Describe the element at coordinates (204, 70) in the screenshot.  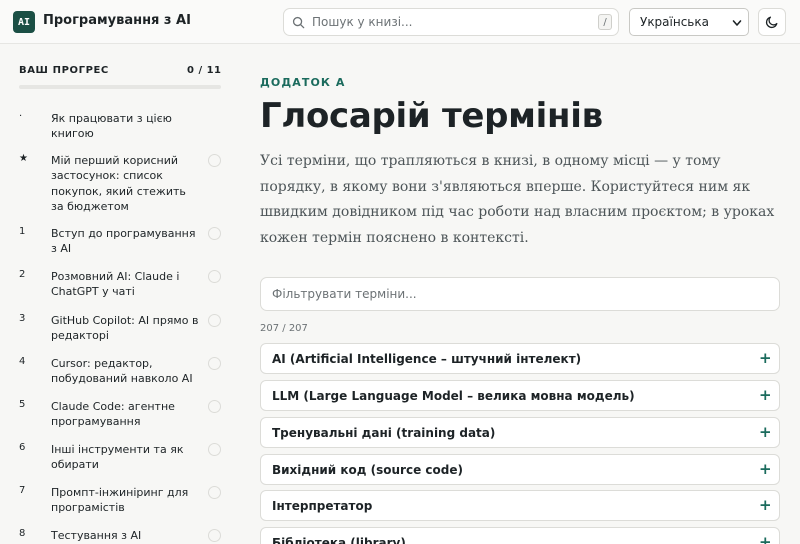
I see `progress-count: 0 / 11` at that location.